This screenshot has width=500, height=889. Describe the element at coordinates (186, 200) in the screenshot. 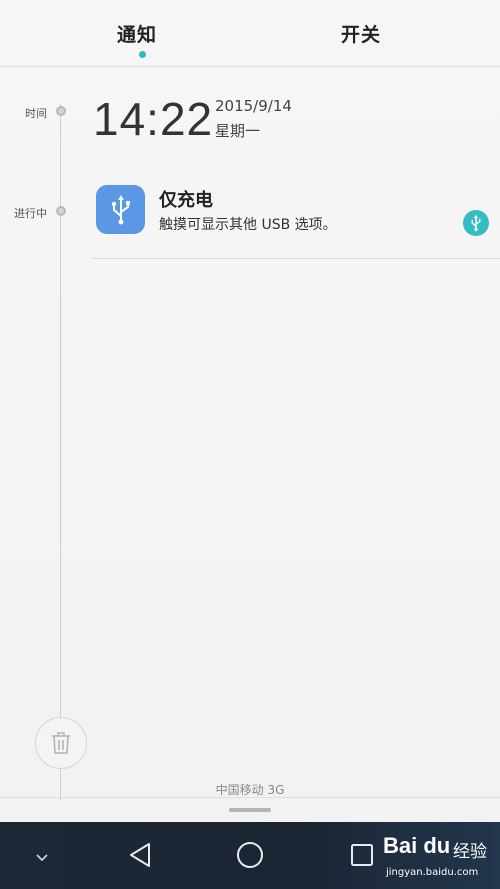

I see `notification-title: 仅充电` at that location.